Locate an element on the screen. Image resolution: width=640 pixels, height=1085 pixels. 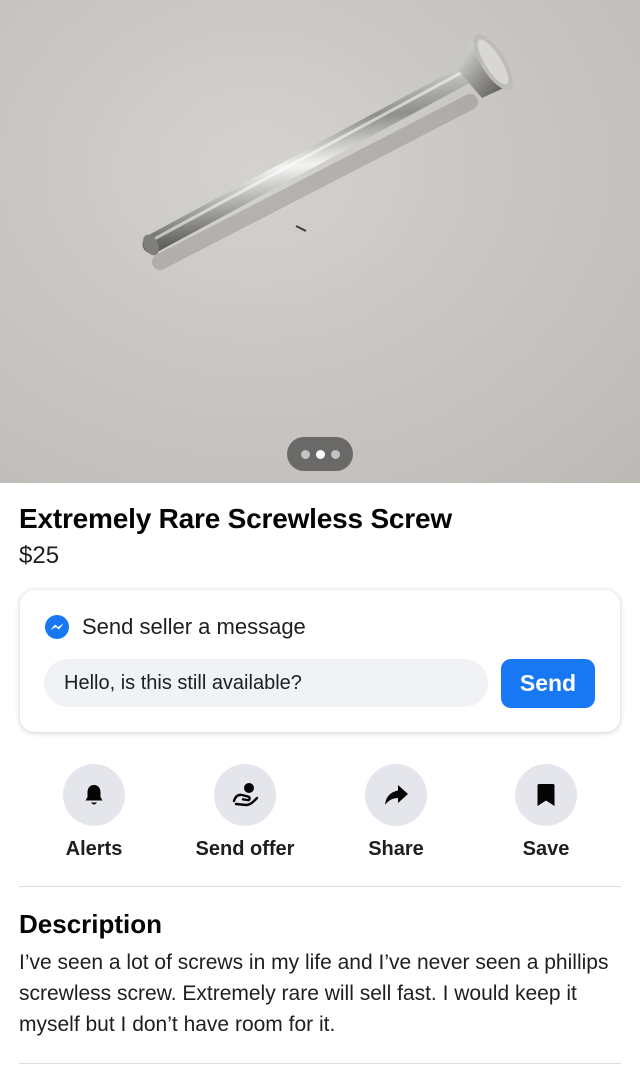
save-label: Save is located at coordinates (546, 849).